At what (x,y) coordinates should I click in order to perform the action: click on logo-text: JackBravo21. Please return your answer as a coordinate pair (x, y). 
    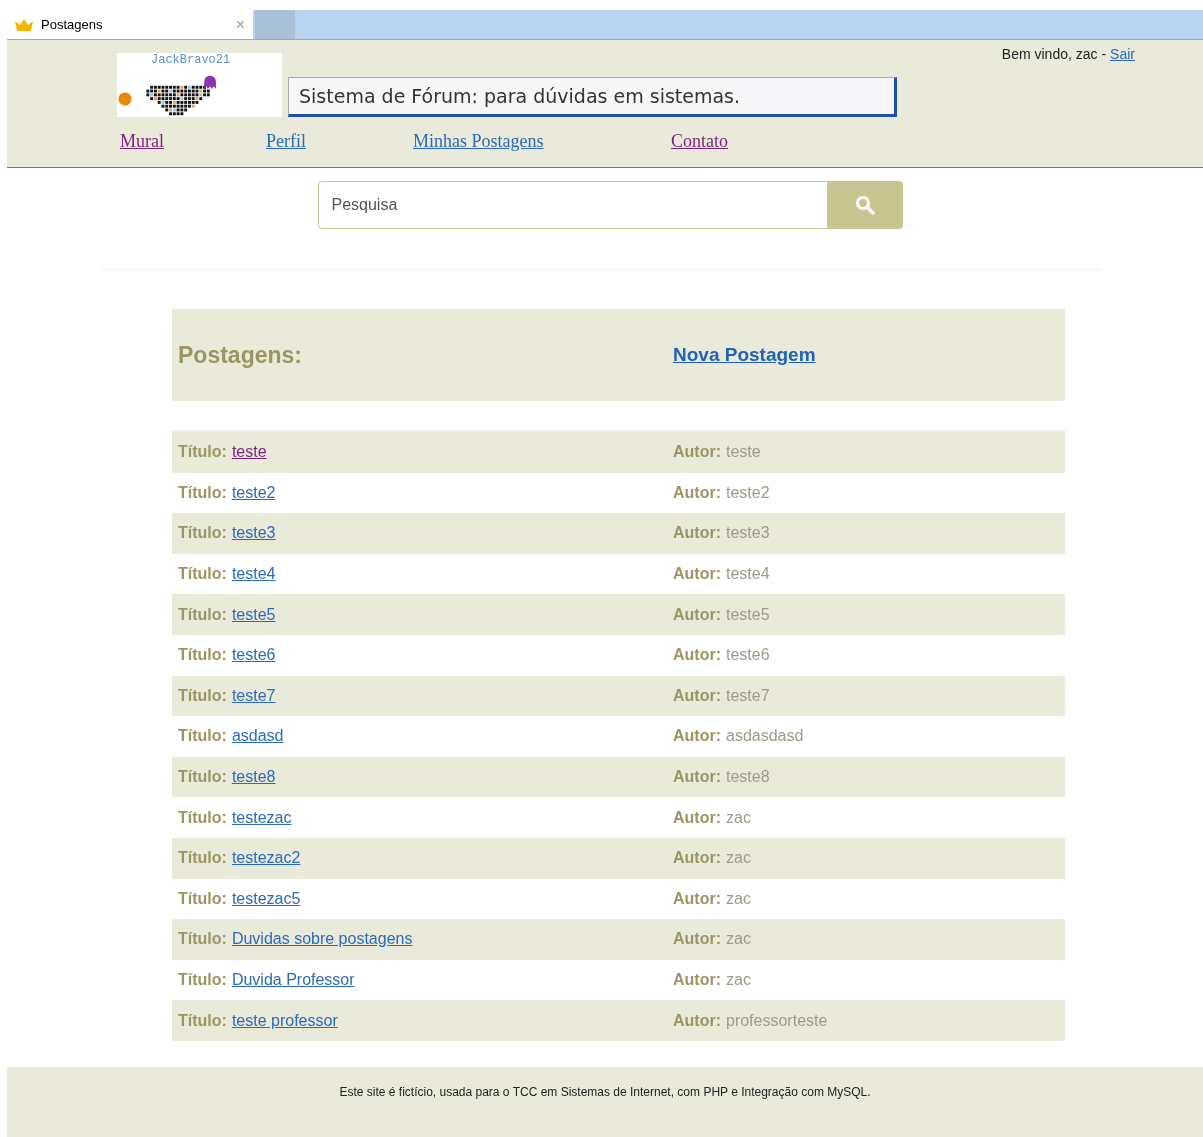
    Looking at the image, I should click on (191, 60).